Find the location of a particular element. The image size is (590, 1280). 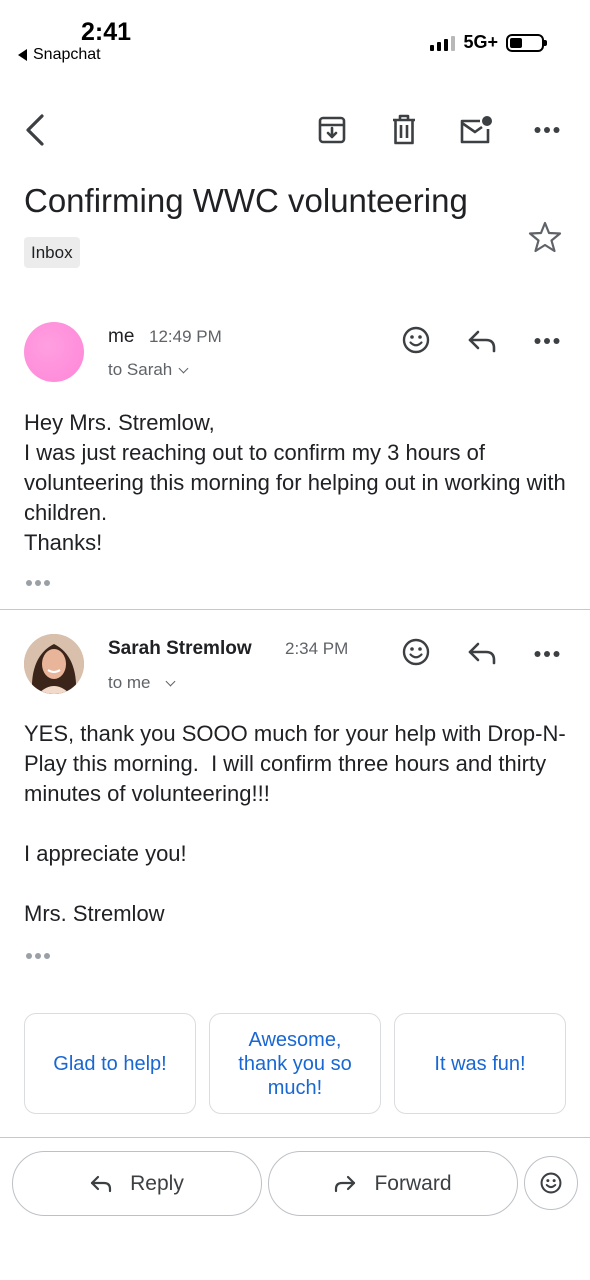

back-to-app-link: Snapchat is located at coordinates (59, 55).